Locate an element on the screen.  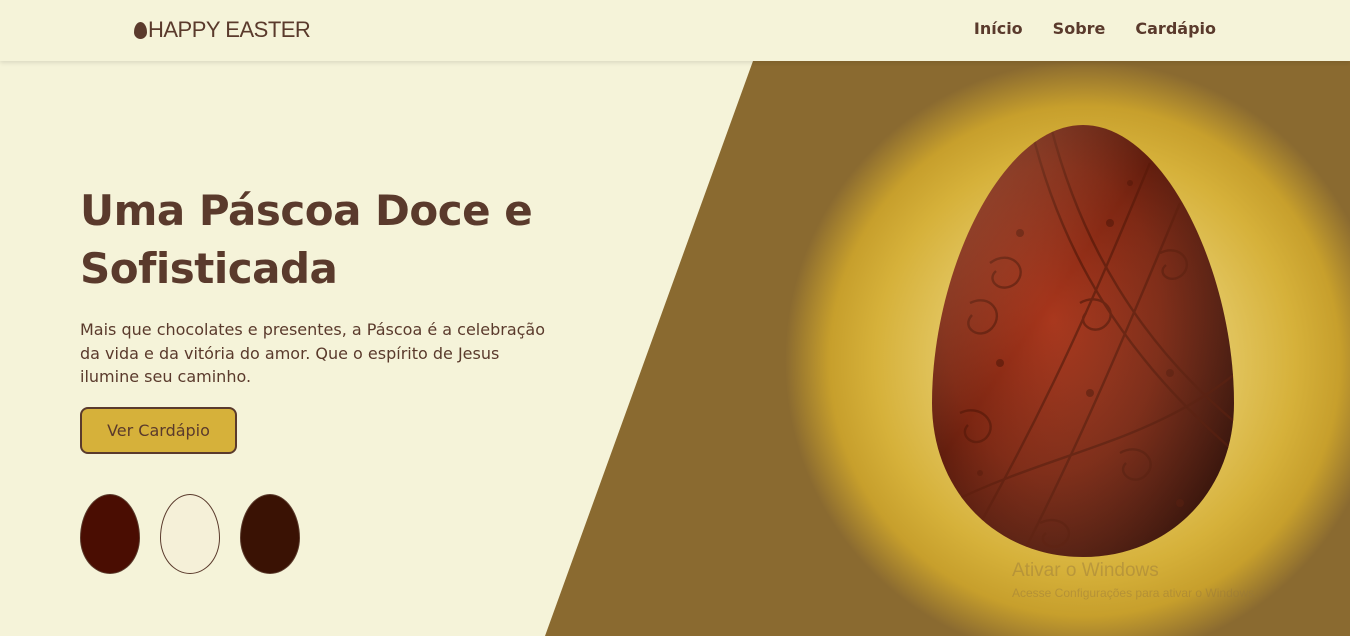
white-chocolate-swatch is located at coordinates (190, 534).